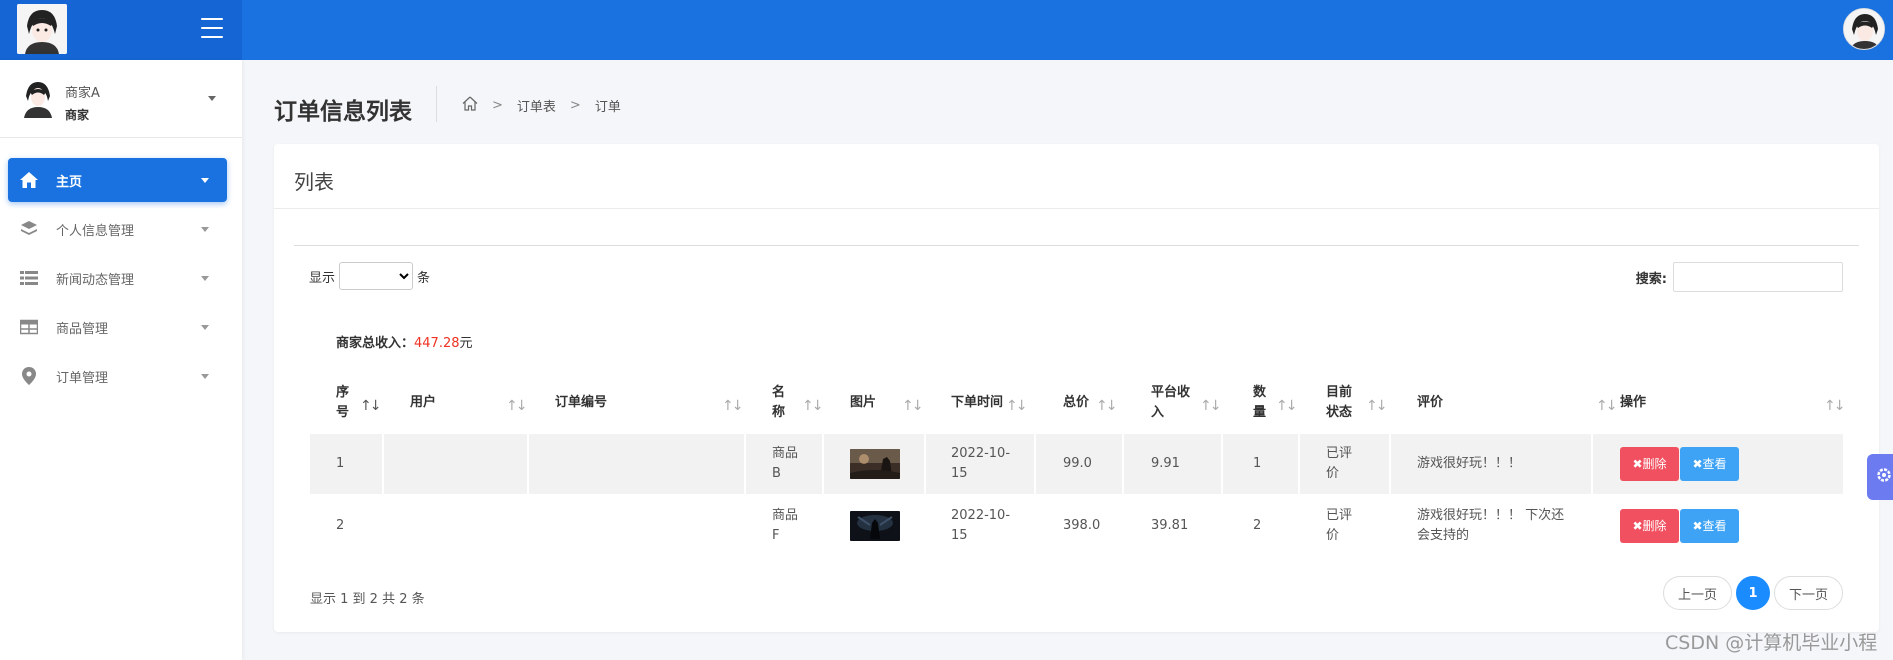 This screenshot has width=1893, height=660. What do you see at coordinates (121, 30) in the screenshot?
I see `brand-area` at bounding box center [121, 30].